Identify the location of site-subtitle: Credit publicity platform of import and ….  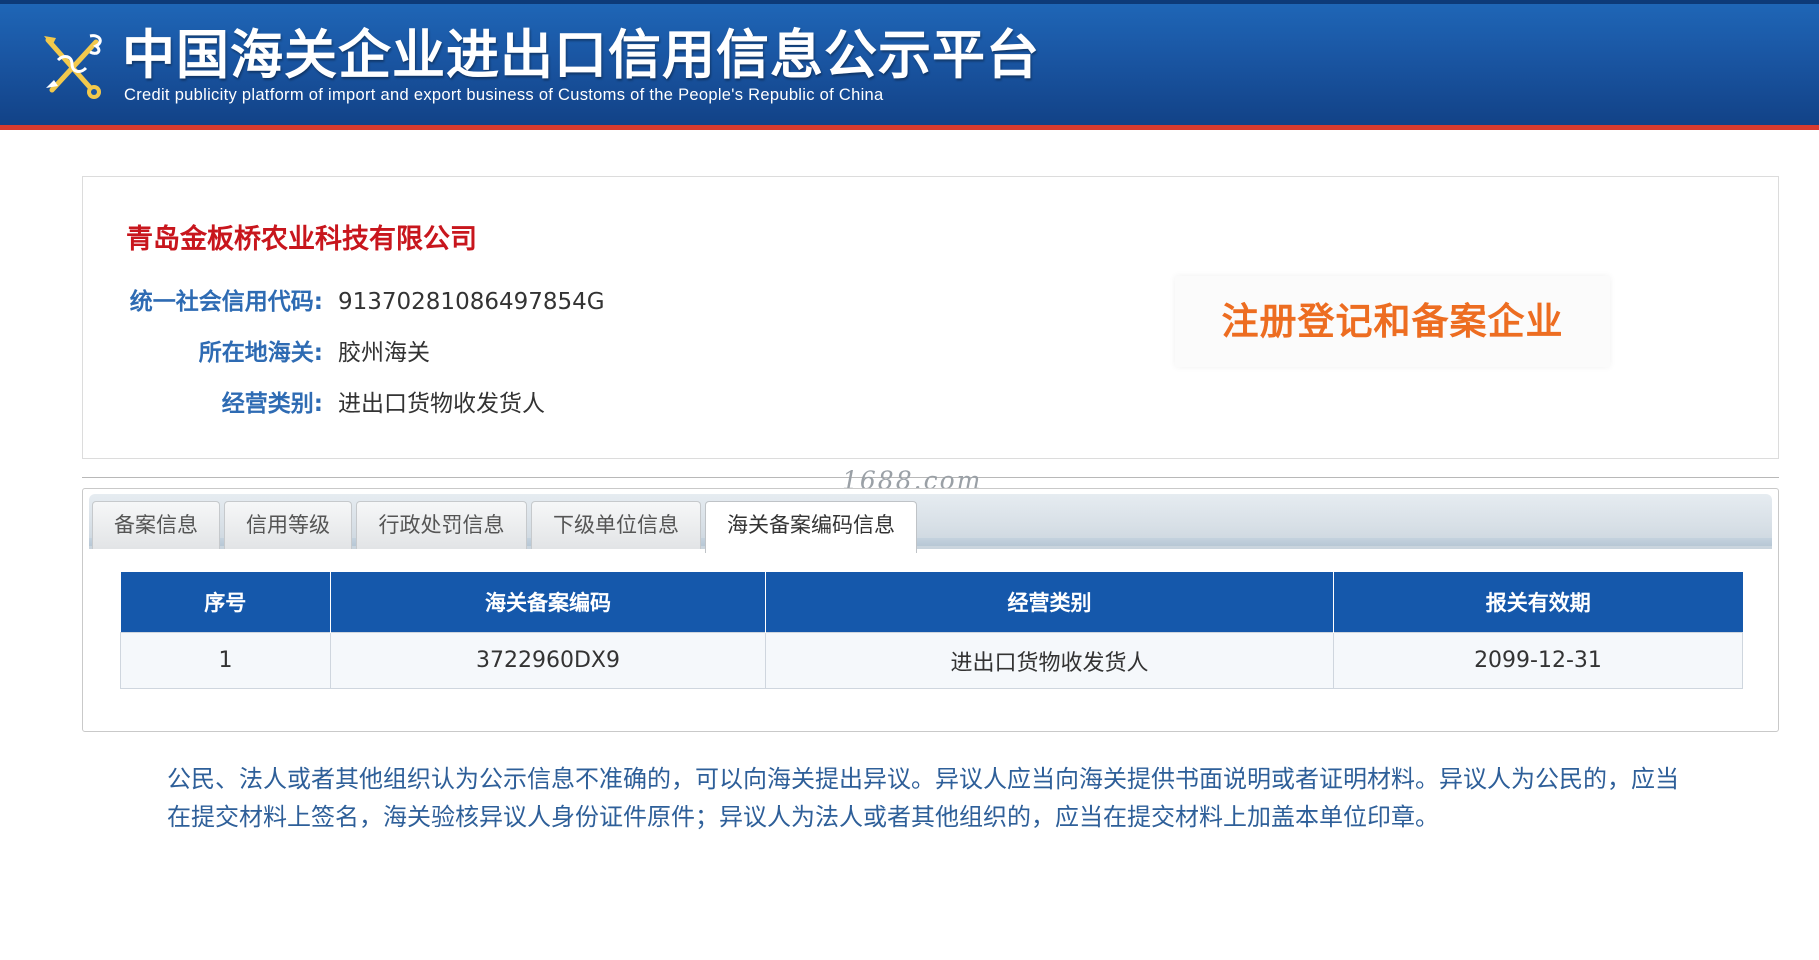
(504, 95).